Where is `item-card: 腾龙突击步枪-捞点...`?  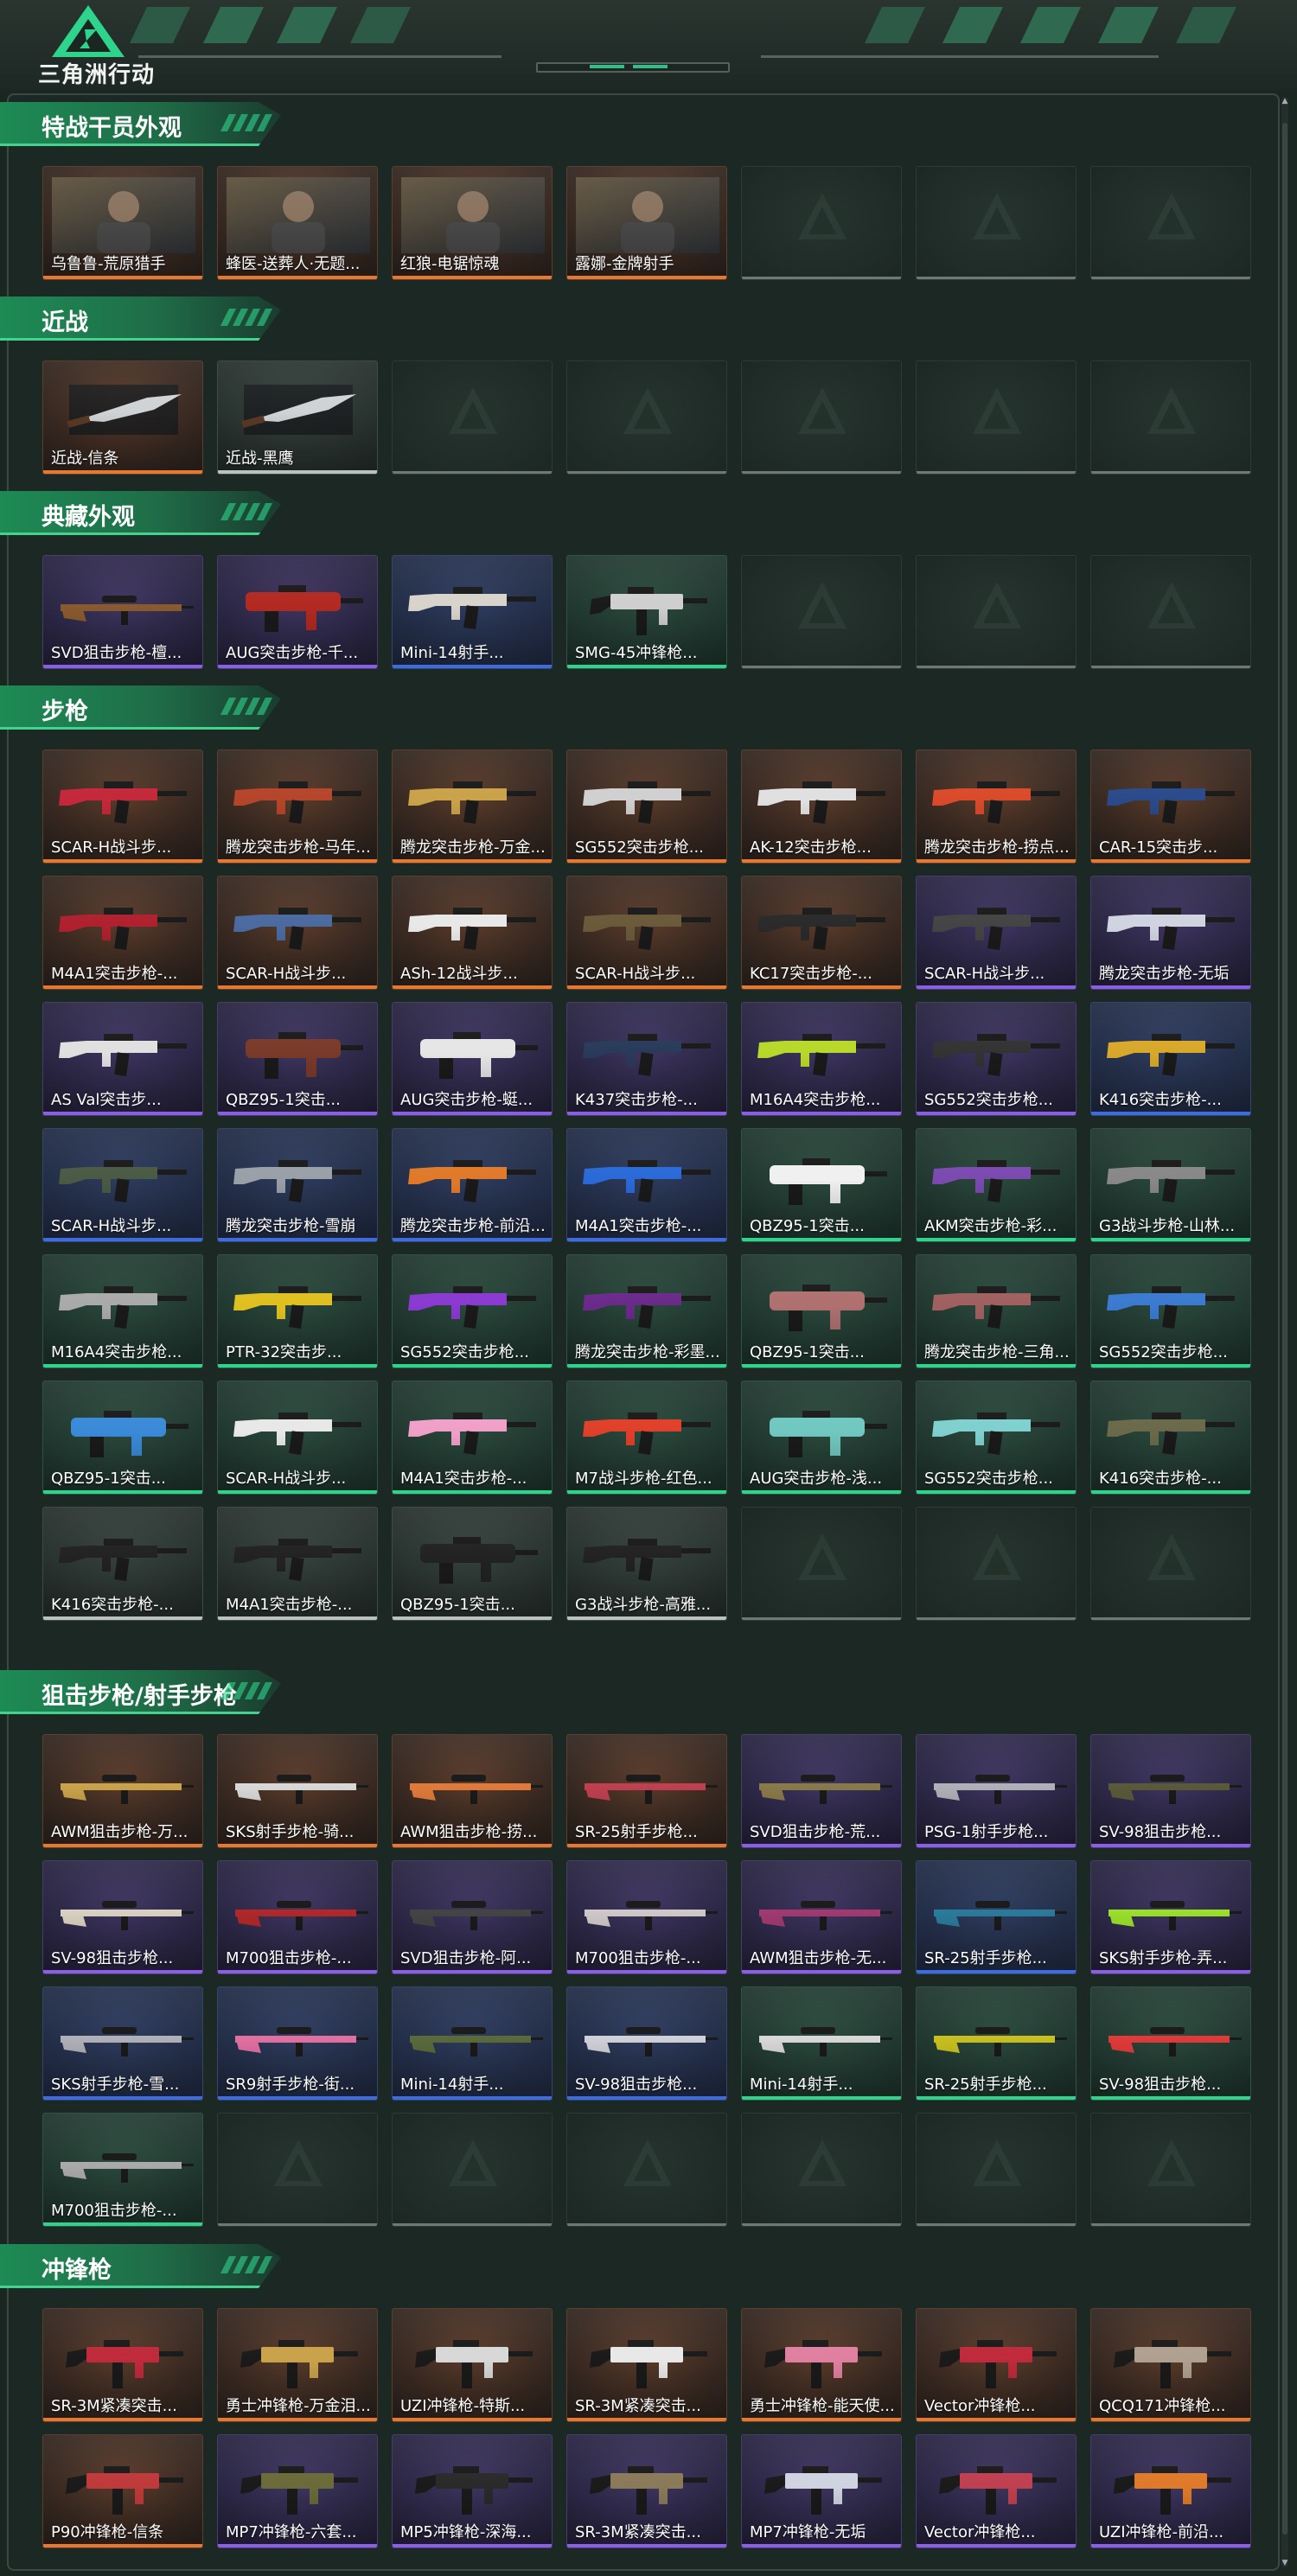 item-card: 腾龙突击步枪-捞点... is located at coordinates (997, 806).